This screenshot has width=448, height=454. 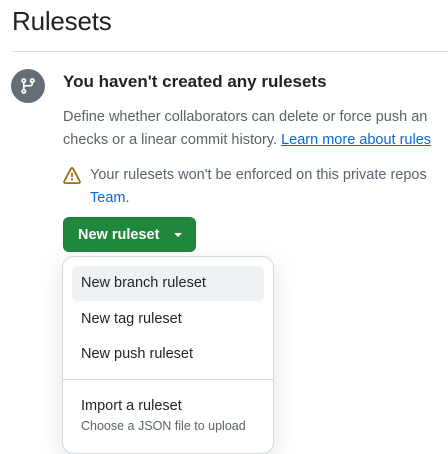 I want to click on import-ruleset-description: Choose a JSON file to upload, so click(x=163, y=426).